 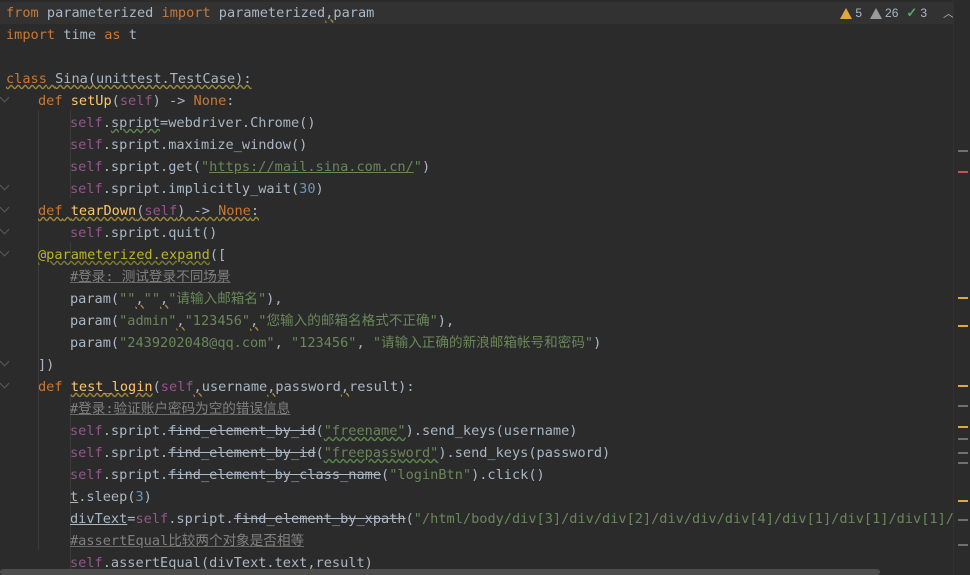 What do you see at coordinates (348, 321) in the screenshot?
I see `string: "您输入的邮箱名格式不正确"` at bounding box center [348, 321].